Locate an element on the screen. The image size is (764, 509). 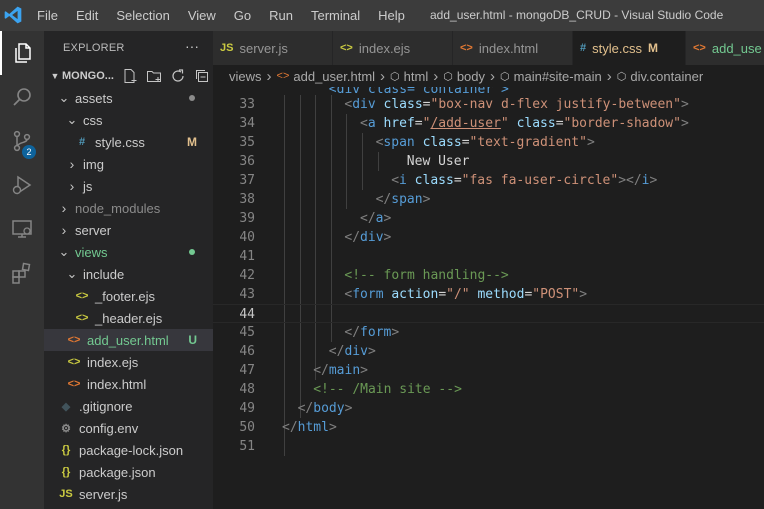
run-debug-activity-button is located at coordinates (22, 185).